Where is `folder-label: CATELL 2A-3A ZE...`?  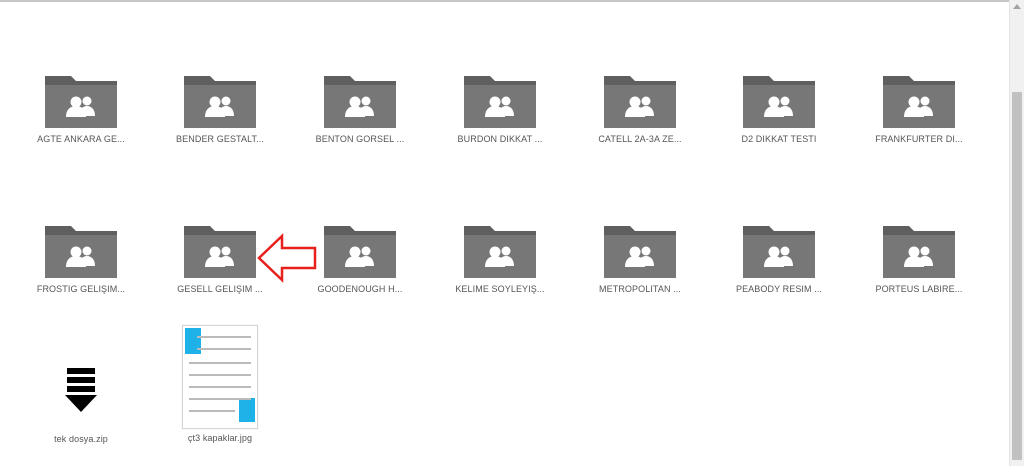
folder-label: CATELL 2A-3A ZE... is located at coordinates (640, 139).